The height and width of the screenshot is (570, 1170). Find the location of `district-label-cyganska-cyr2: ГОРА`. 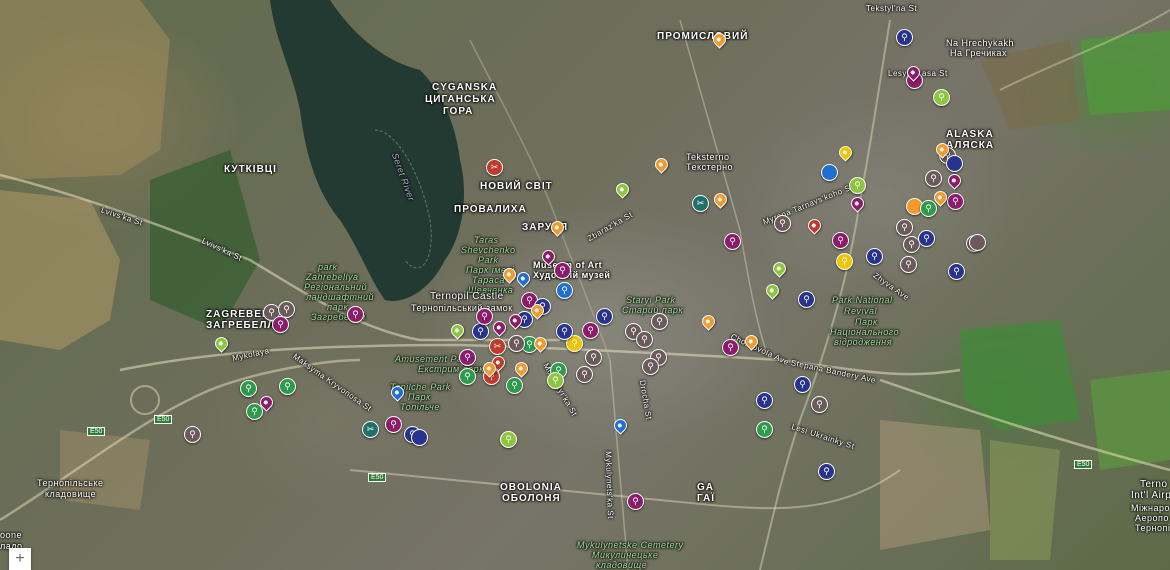

district-label-cyganska-cyr2: ГОРА is located at coordinates (458, 111).